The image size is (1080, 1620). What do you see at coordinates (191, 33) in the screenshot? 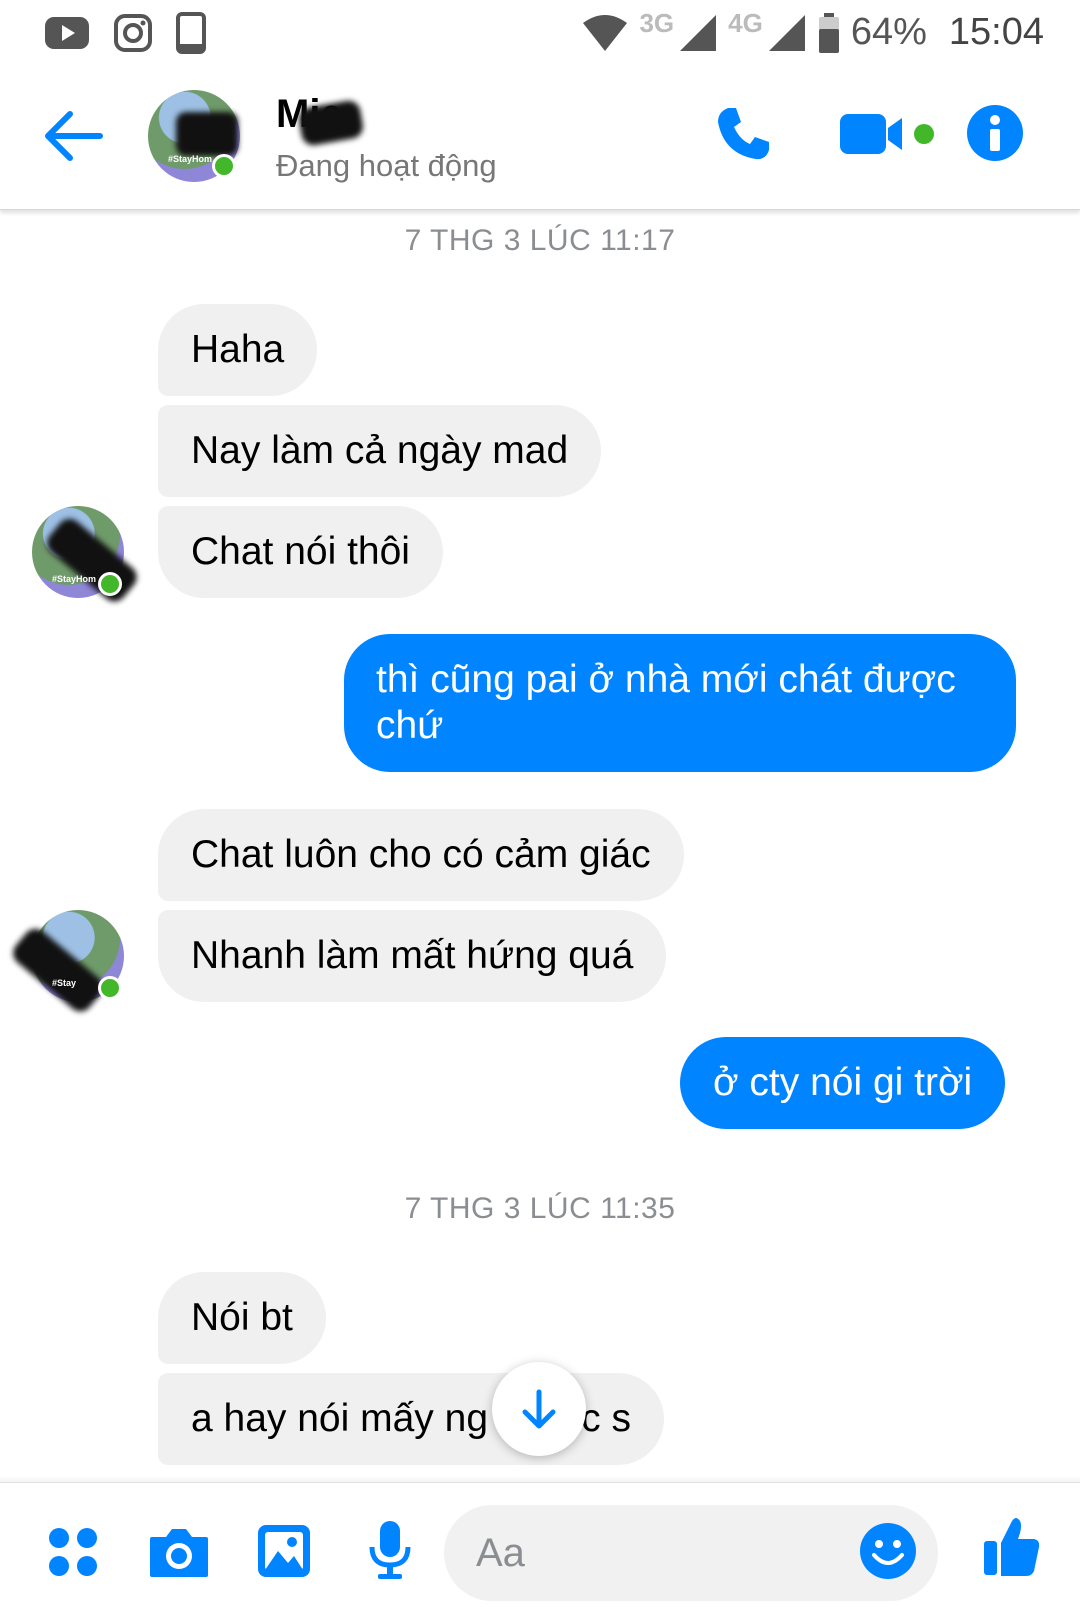
I see `phone-icon` at bounding box center [191, 33].